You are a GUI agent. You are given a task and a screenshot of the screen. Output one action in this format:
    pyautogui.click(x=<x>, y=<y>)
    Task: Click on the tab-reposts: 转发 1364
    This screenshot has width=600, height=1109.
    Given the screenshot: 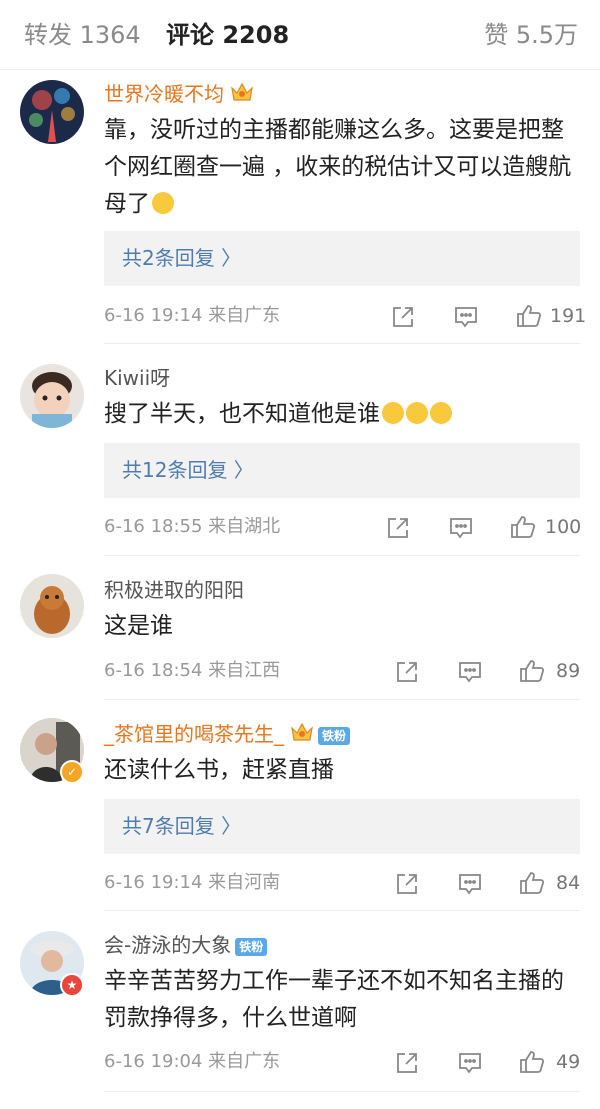 What is the action you would take?
    pyautogui.click(x=82, y=35)
    